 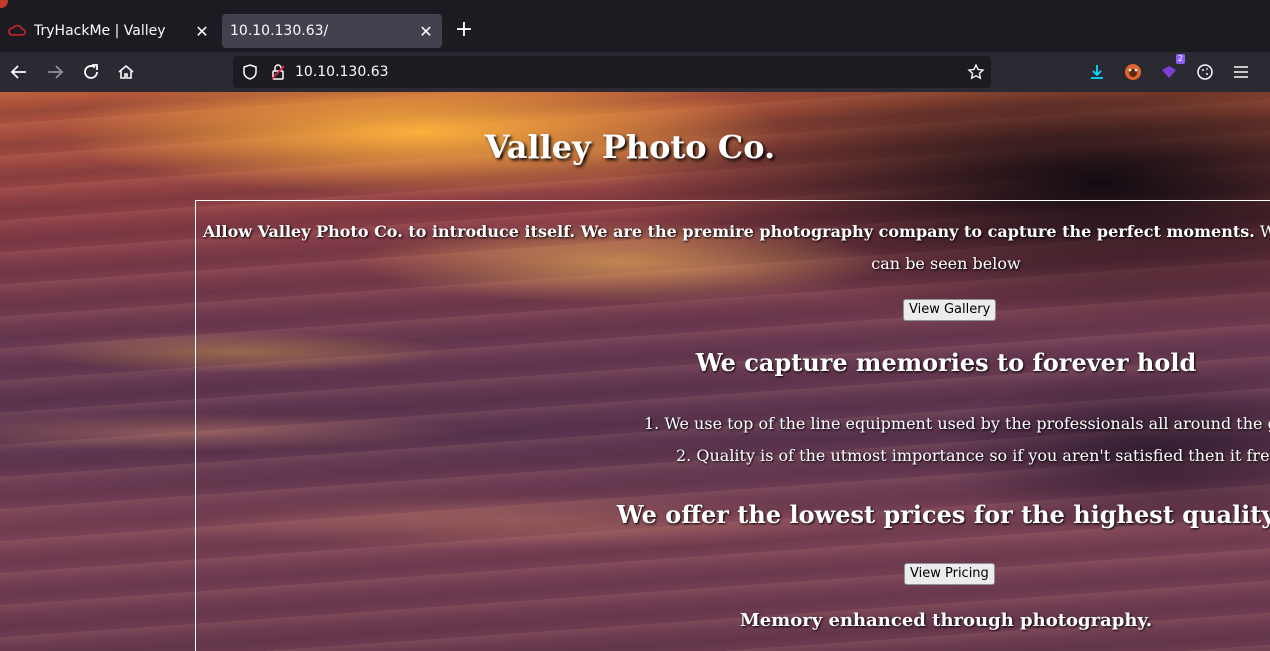 What do you see at coordinates (946, 263) in the screenshot?
I see `intro-line-2: can be seen below` at bounding box center [946, 263].